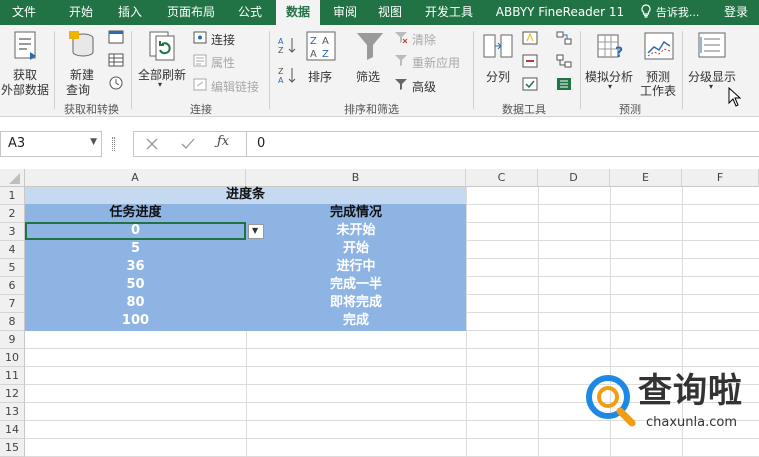 Image resolution: width=759 pixels, height=457 pixels. I want to click on relationships-icon, so click(564, 61).